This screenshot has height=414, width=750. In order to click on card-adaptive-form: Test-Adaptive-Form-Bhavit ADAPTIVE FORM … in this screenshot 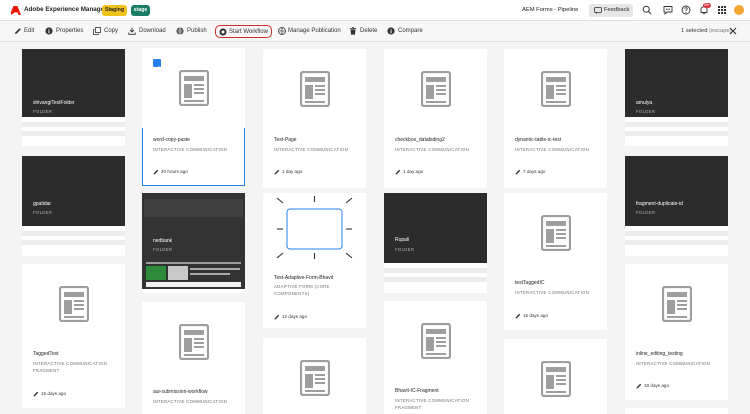, I will do `click(314, 260)`.